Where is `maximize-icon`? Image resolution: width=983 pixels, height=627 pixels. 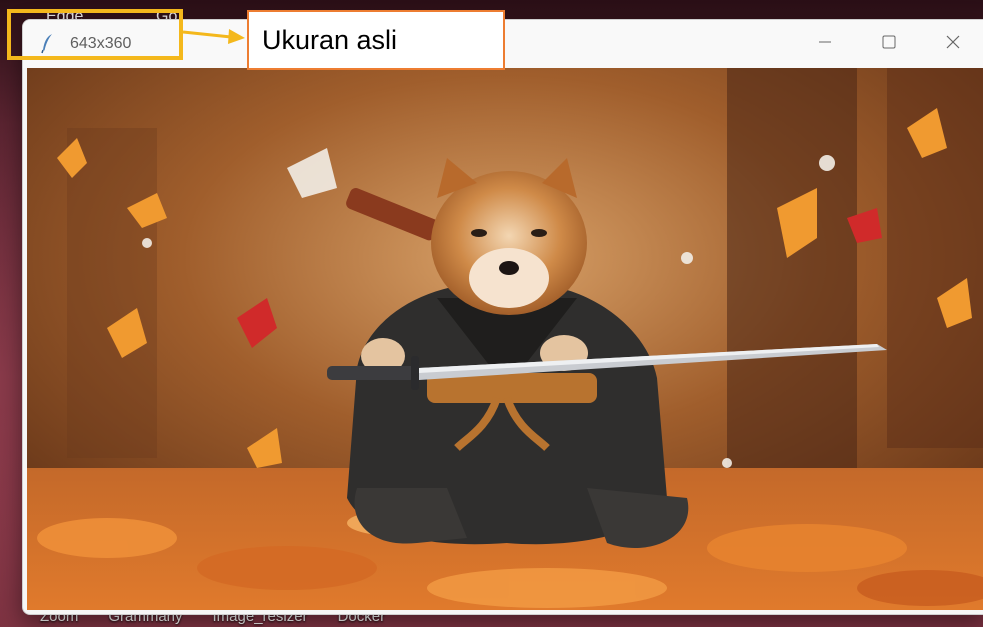 maximize-icon is located at coordinates (889, 42).